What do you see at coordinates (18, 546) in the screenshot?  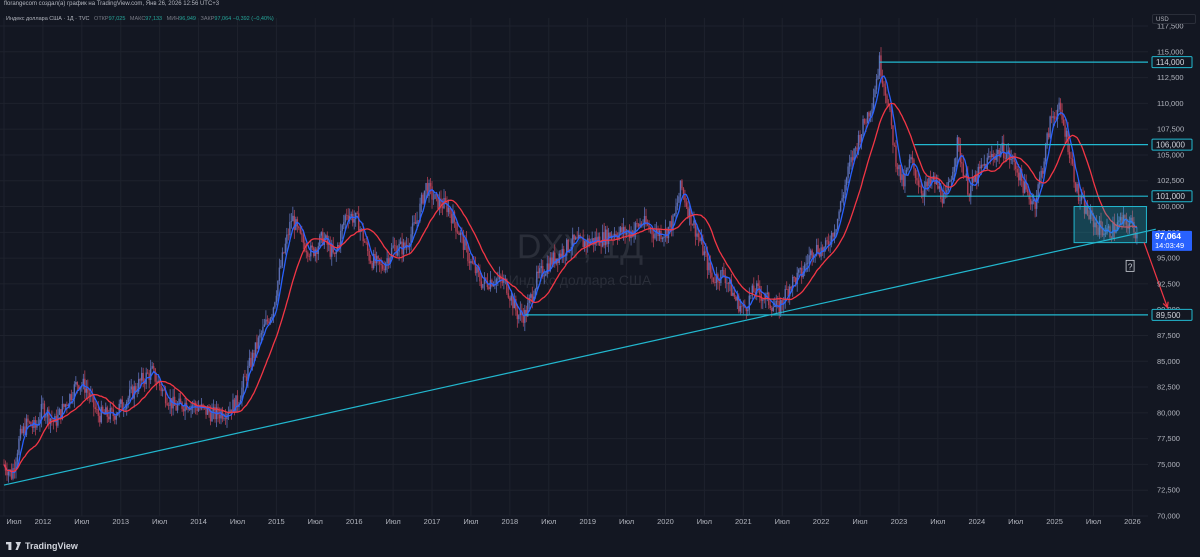 I see `tv-logo-icon-dot` at bounding box center [18, 546].